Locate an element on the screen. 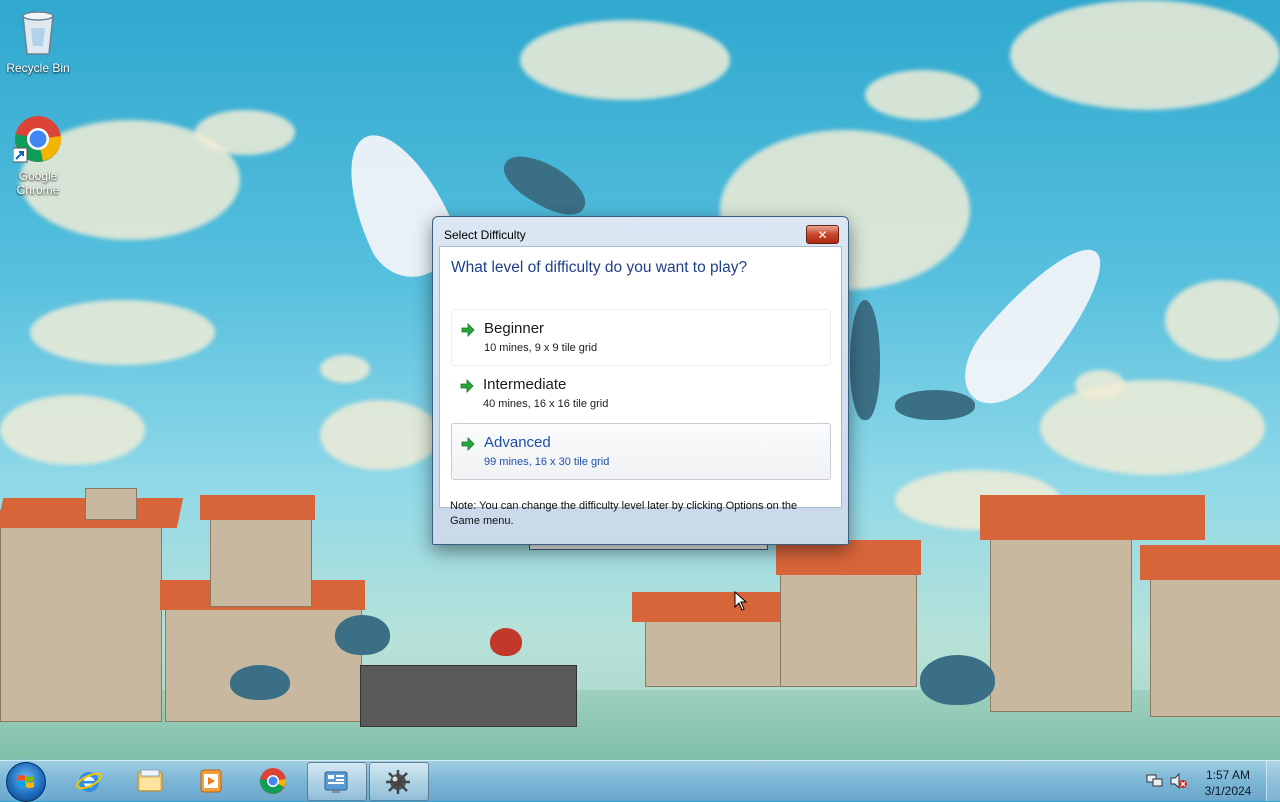 This screenshot has height=802, width=1280. desktop-icon-label: Google Chrome is located at coordinates (38, 183).